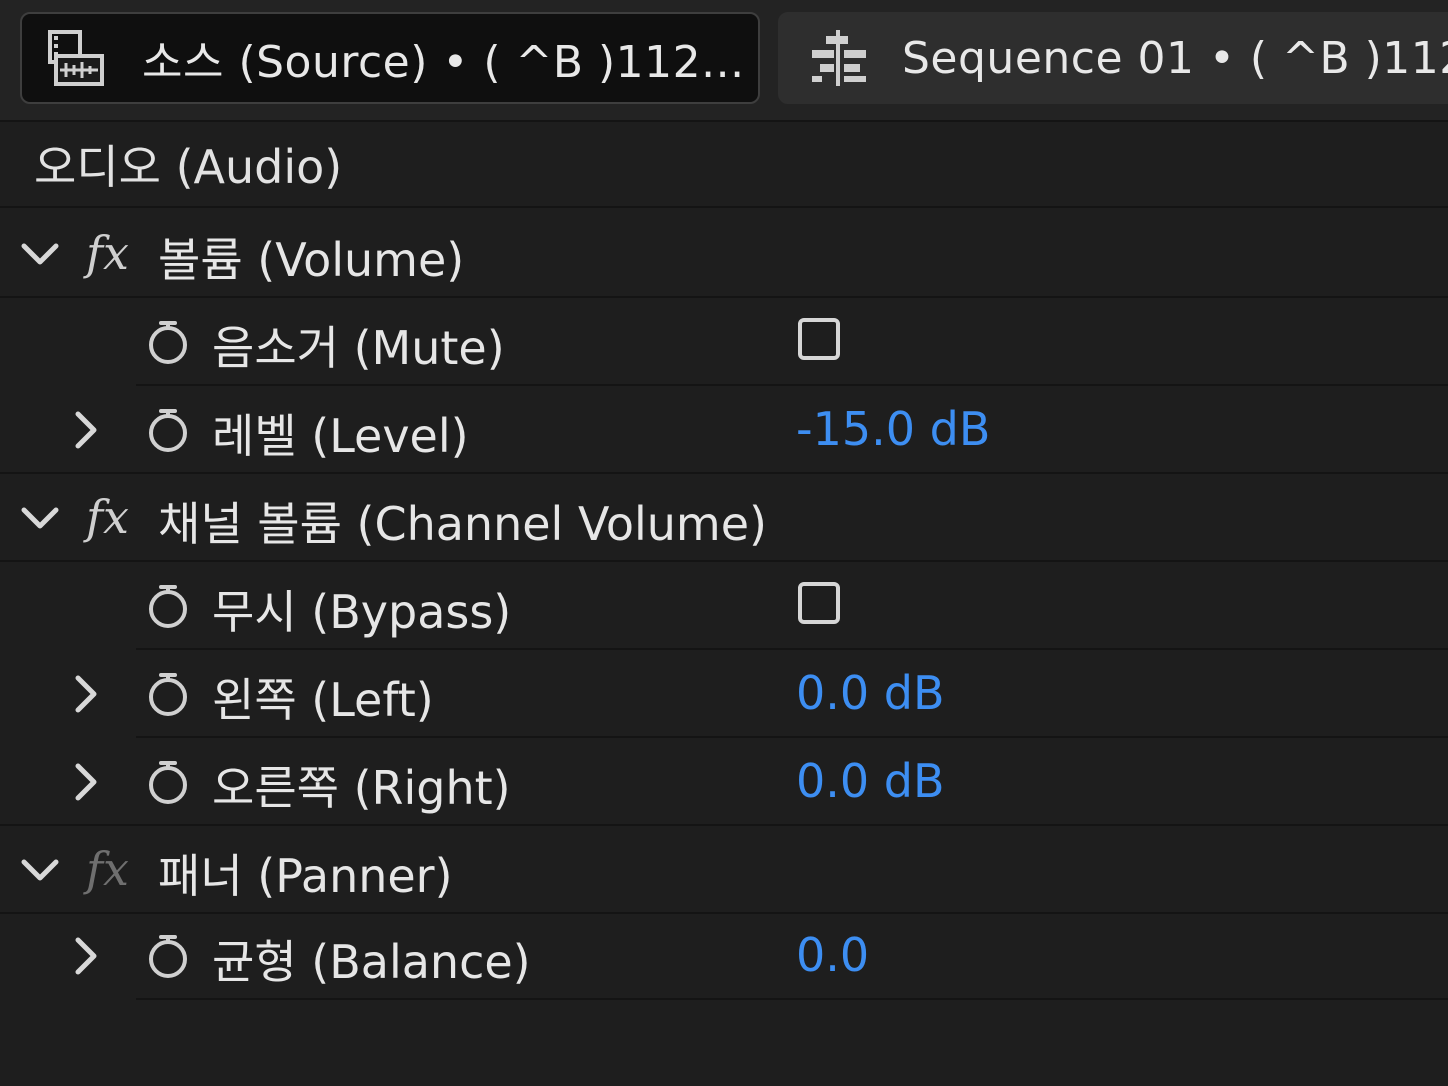 This screenshot has height=1086, width=1448. I want to click on effect-row-panner: fx 패너 (Panner), so click(724, 870).